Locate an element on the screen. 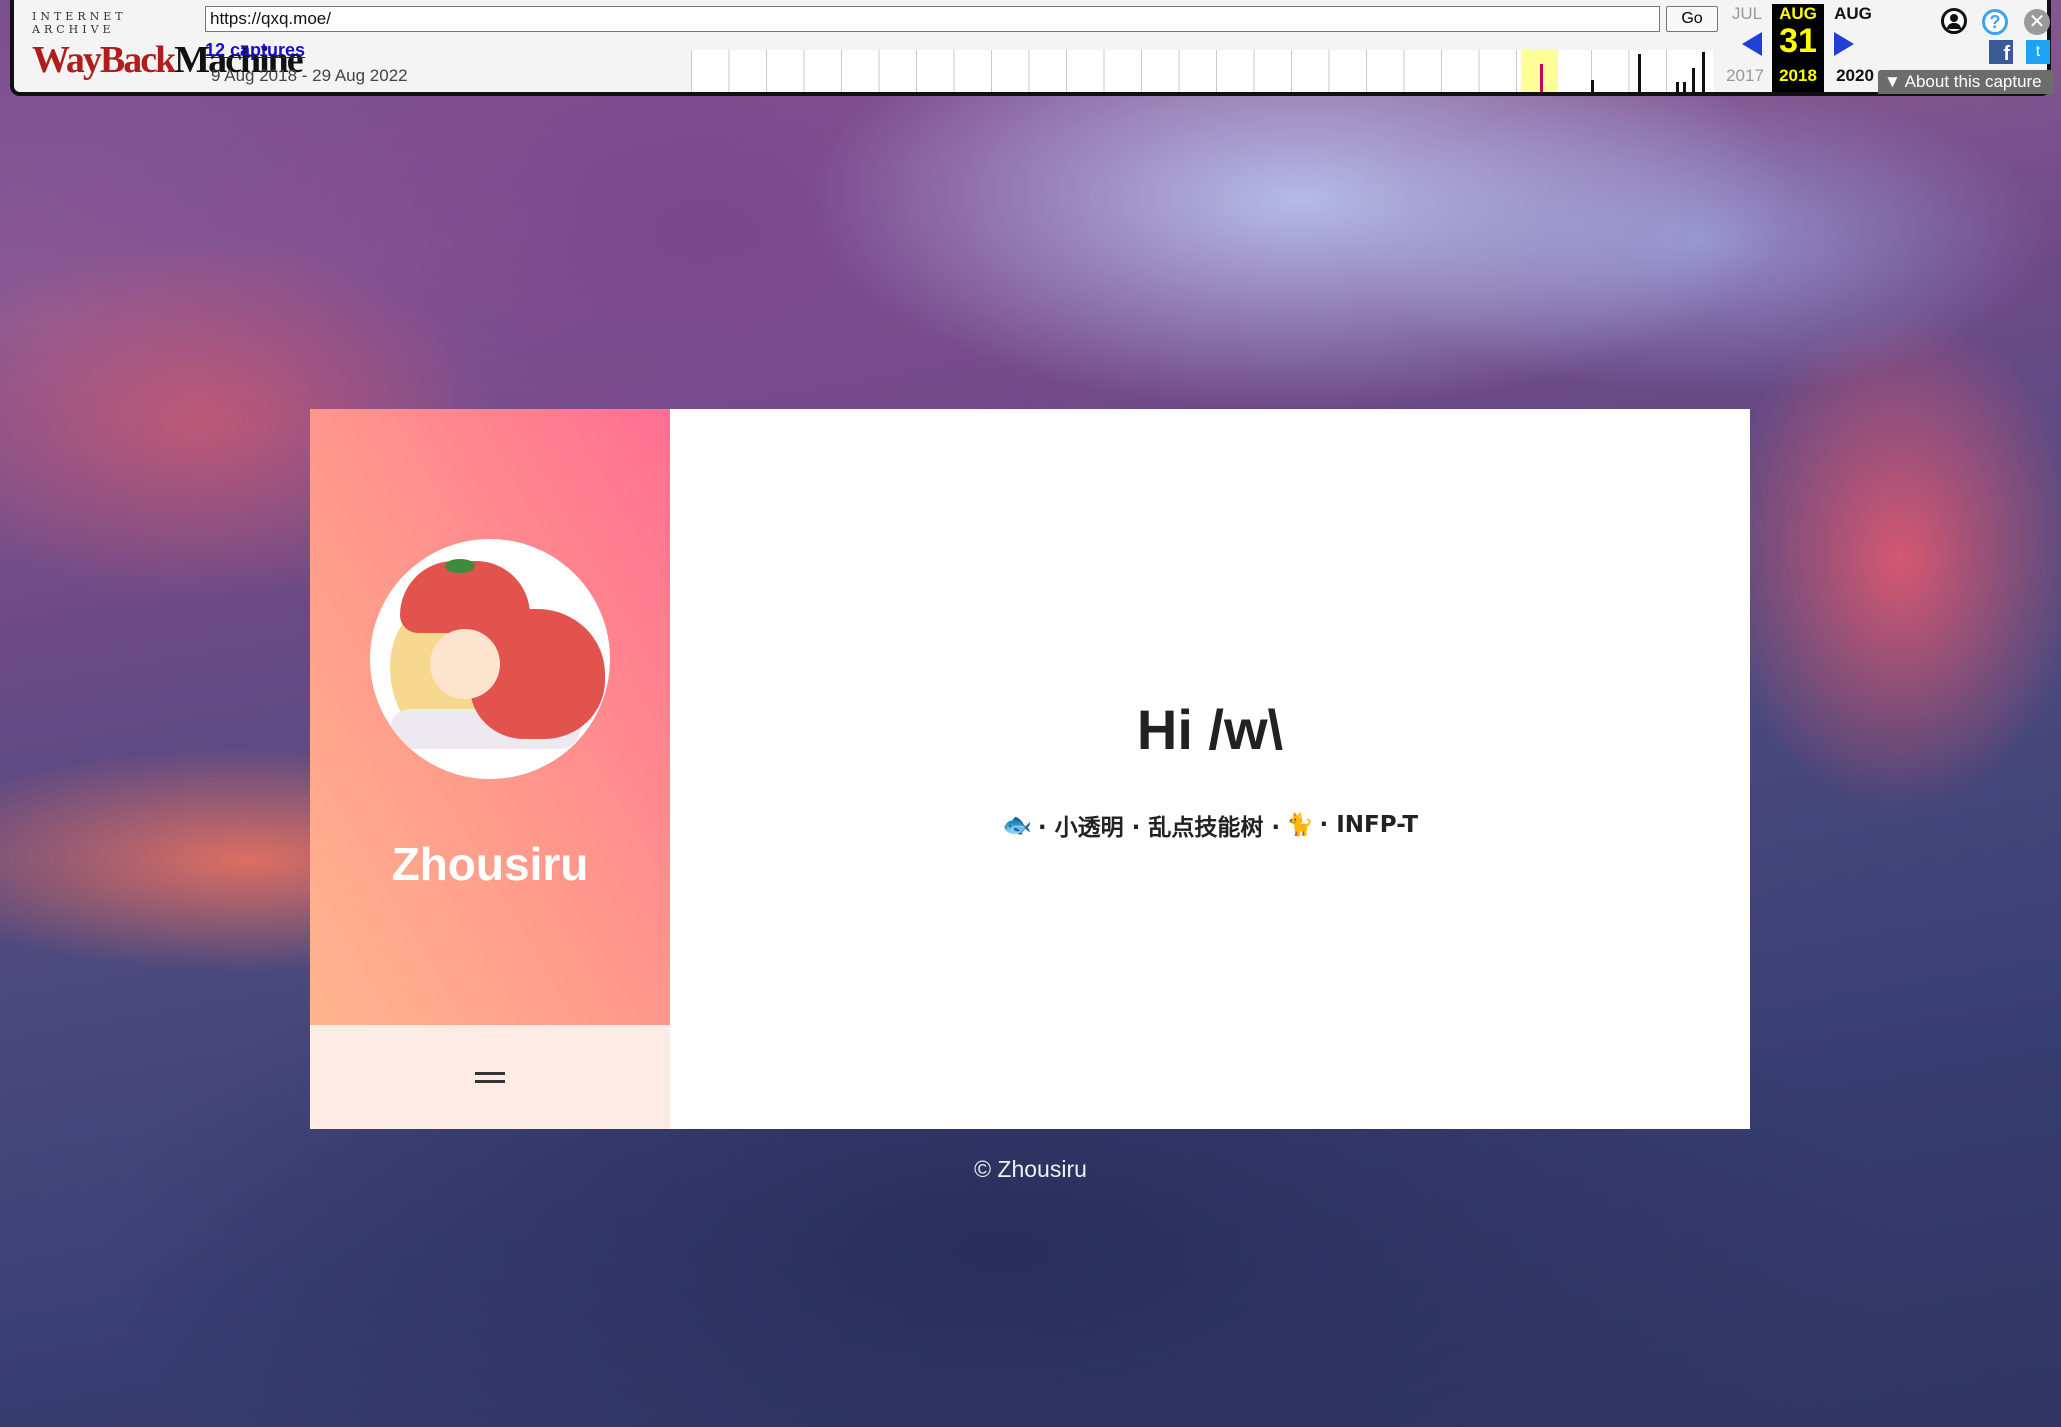  cat-icon: 🐈 is located at coordinates (1300, 825).